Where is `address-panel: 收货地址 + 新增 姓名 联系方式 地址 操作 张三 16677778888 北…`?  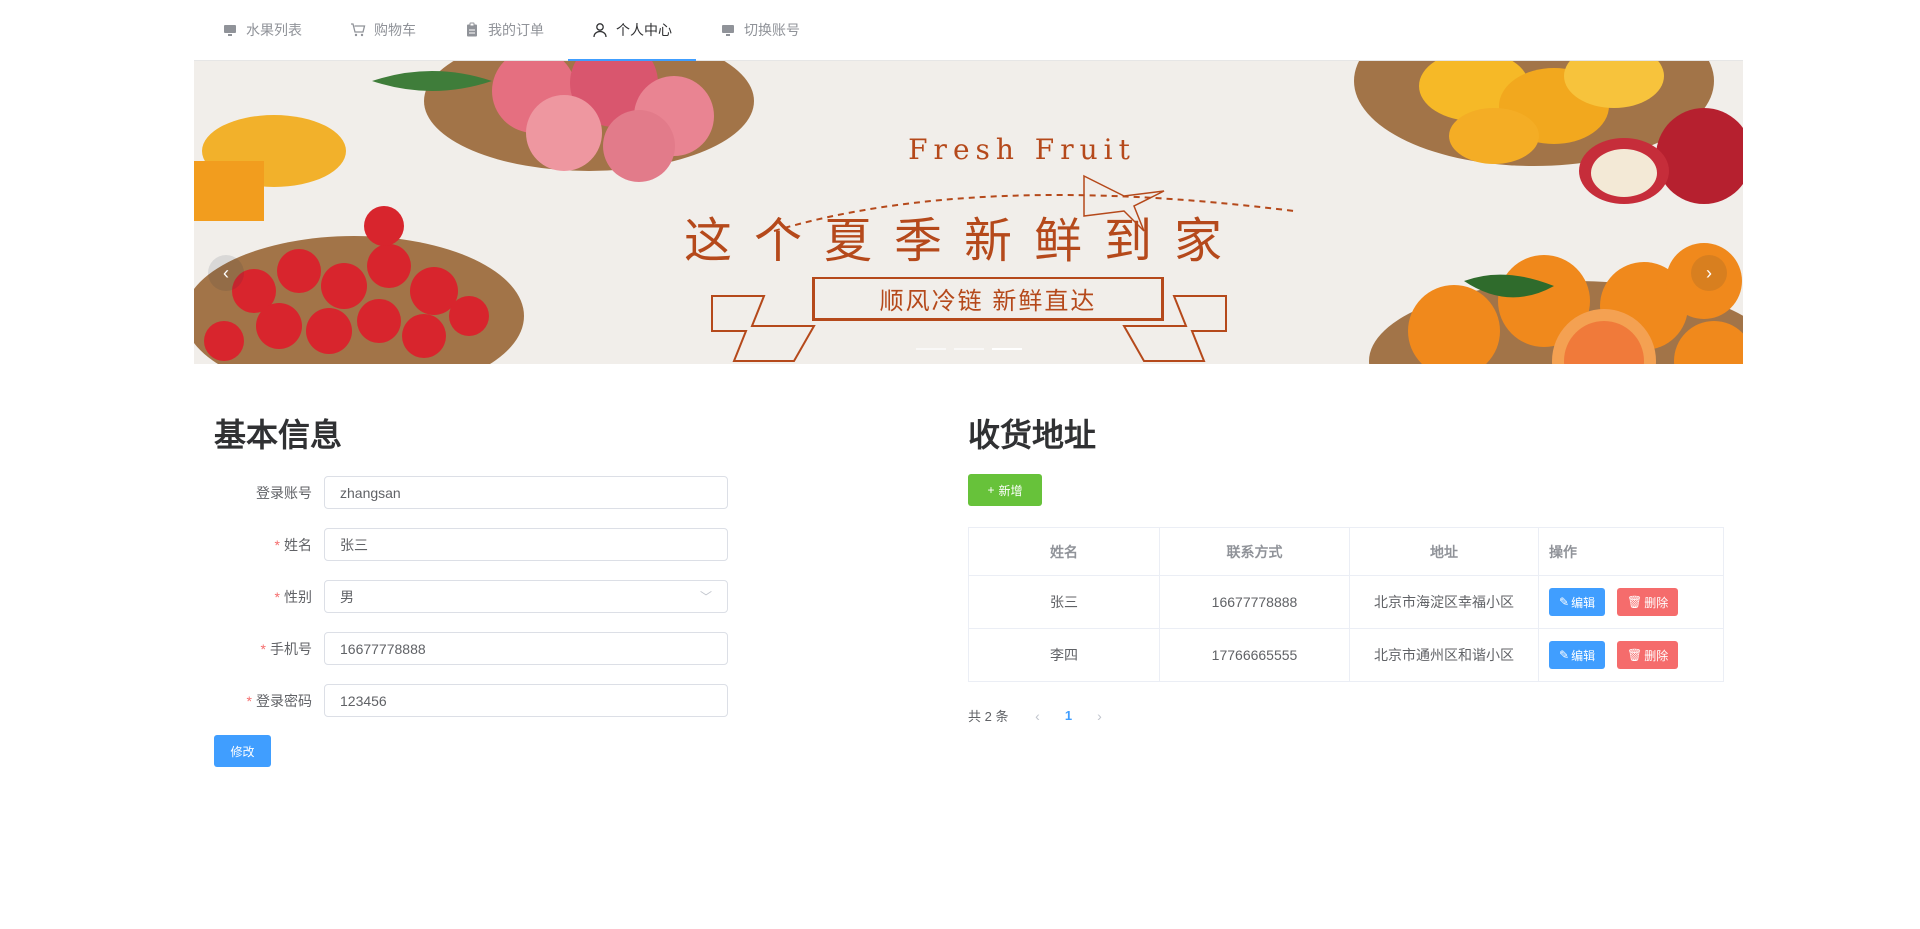 address-panel: 收货地址 + 新增 姓名 联系方式 地址 操作 张三 16677778888 北… is located at coordinates (1348, 567).